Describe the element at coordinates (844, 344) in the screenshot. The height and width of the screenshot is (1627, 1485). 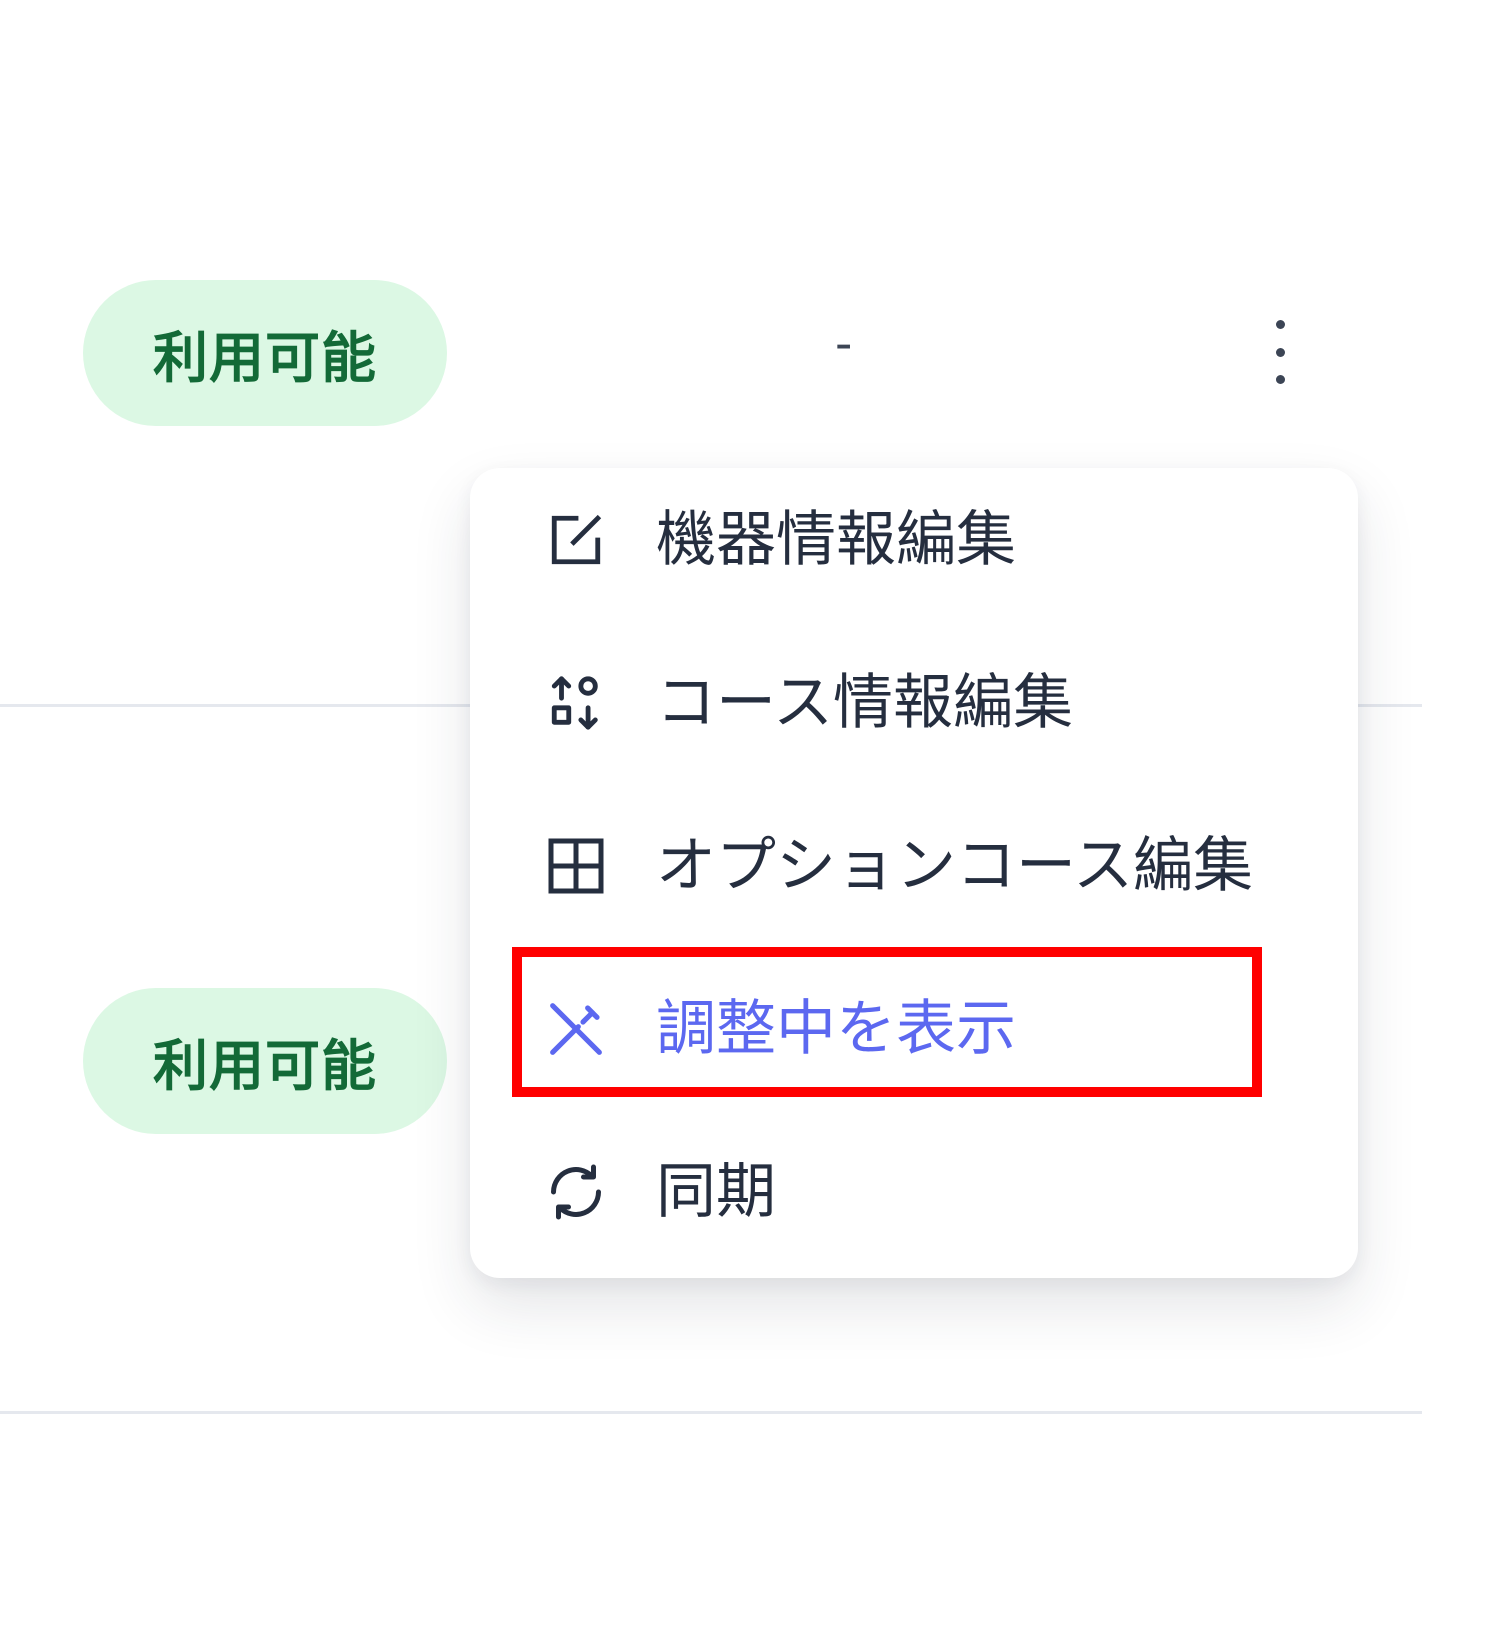
I see `row-value: -` at that location.